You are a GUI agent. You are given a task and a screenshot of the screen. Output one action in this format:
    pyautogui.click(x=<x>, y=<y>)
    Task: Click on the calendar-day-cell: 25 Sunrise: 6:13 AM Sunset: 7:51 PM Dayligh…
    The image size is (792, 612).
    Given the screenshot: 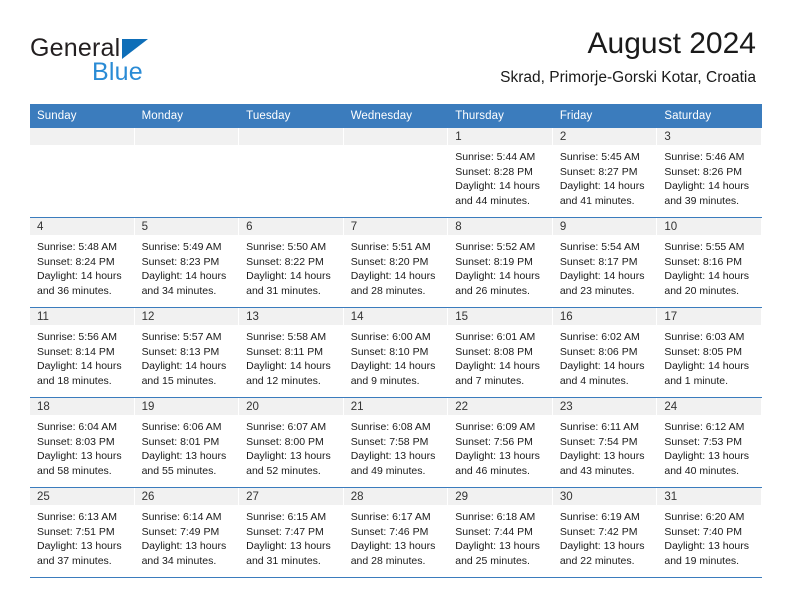 What is the action you would take?
    pyautogui.click(x=82, y=532)
    